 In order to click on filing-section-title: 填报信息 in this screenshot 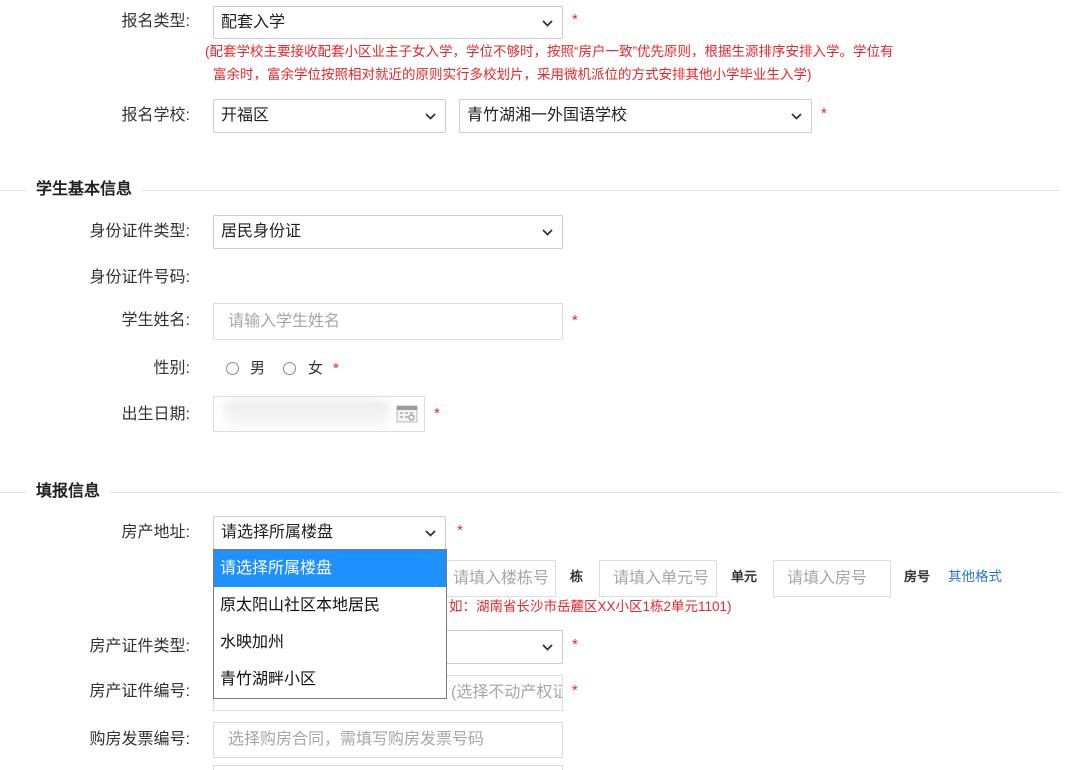, I will do `click(68, 492)`.